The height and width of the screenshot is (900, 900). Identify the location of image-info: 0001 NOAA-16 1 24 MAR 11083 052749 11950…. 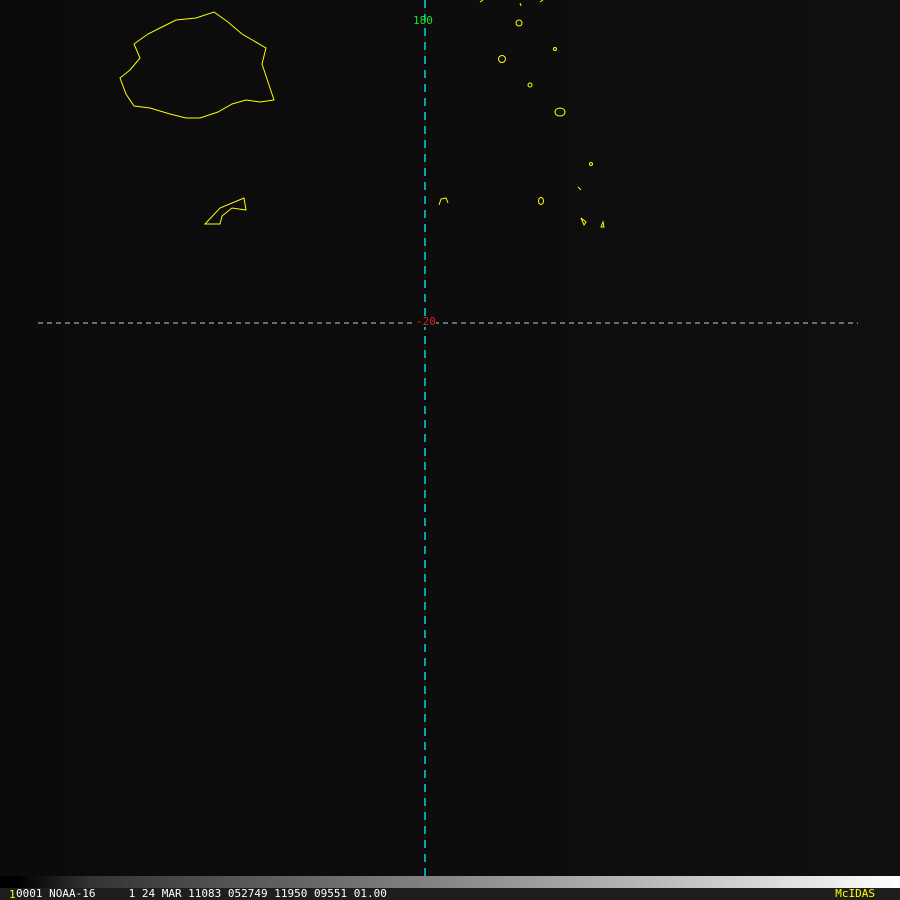
(201, 893).